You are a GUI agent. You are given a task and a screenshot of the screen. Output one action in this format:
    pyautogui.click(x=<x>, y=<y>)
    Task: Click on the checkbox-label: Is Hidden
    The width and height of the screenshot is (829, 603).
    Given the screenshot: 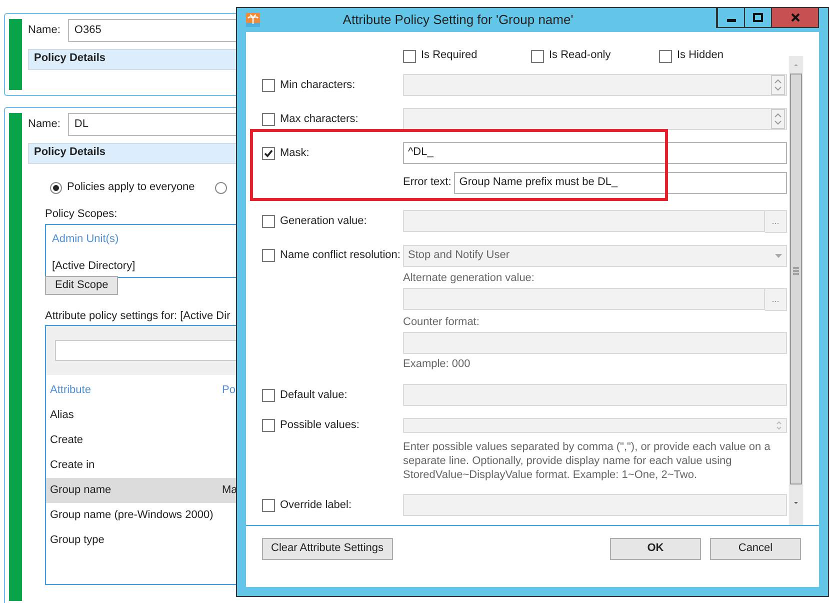 What is the action you would take?
    pyautogui.click(x=700, y=56)
    